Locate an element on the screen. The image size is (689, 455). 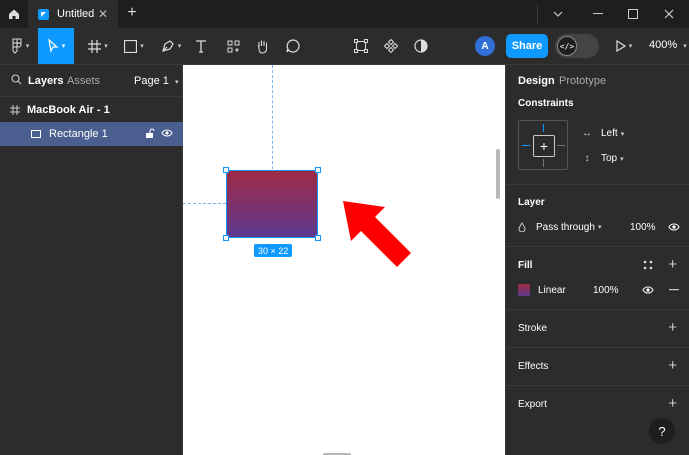
vertical-constraint-value: Top is located at coordinates (609, 158).